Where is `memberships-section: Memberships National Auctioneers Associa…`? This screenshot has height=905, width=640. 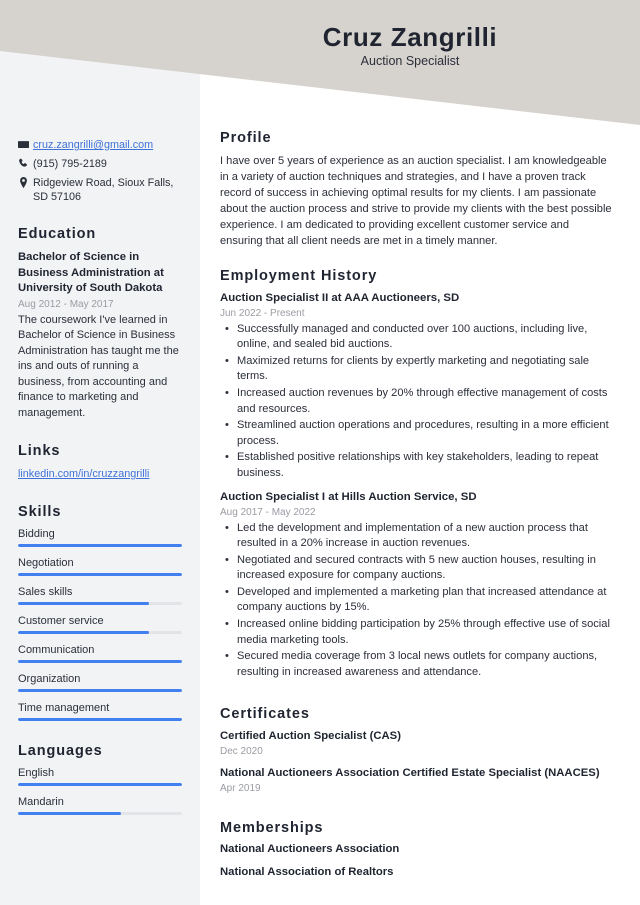
memberships-section: Memberships National Auctioneers Associa… is located at coordinates (416, 849).